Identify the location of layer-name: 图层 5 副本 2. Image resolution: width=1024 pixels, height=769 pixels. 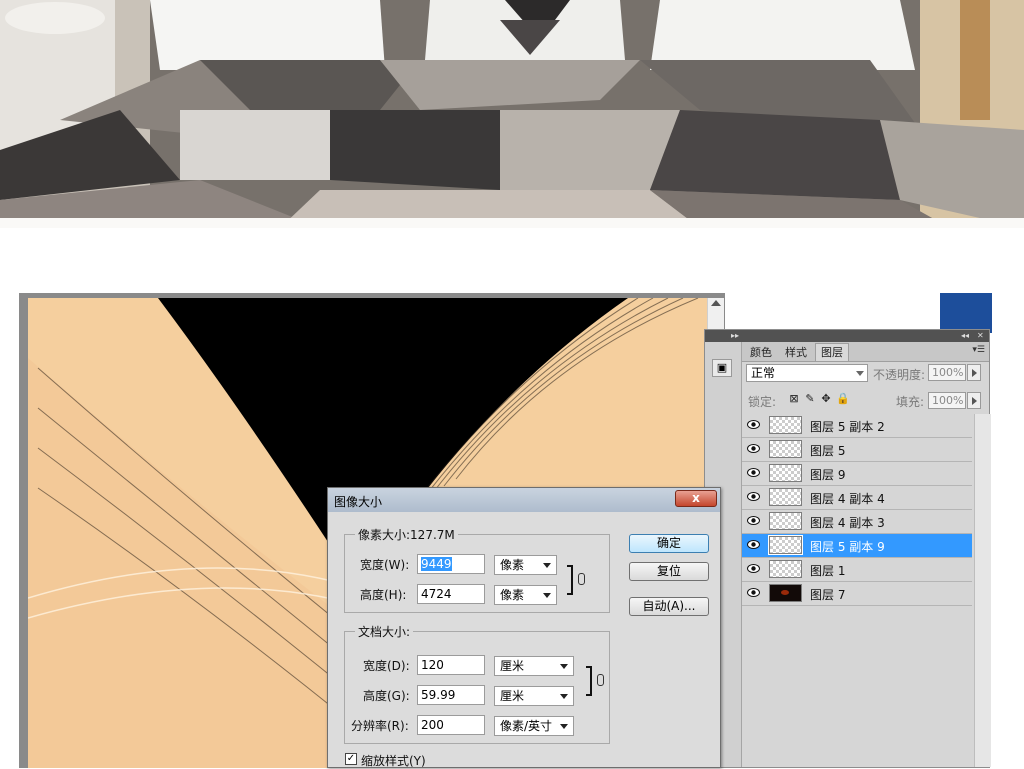
(847, 426).